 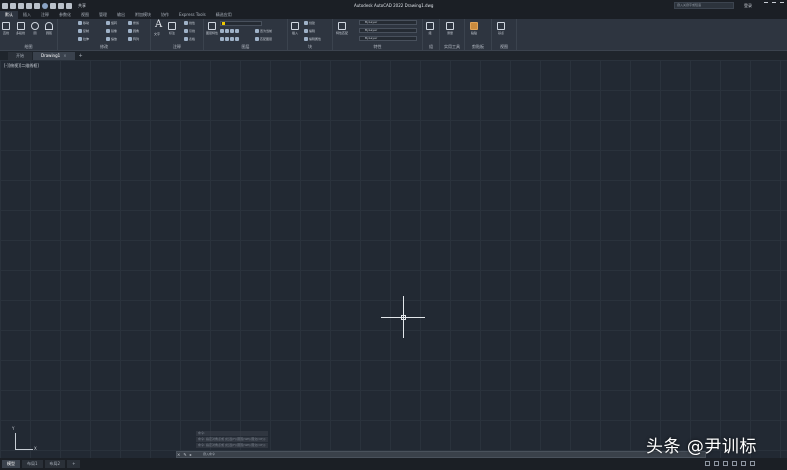 I want to click on copy-button: 复制, so click(x=83, y=31).